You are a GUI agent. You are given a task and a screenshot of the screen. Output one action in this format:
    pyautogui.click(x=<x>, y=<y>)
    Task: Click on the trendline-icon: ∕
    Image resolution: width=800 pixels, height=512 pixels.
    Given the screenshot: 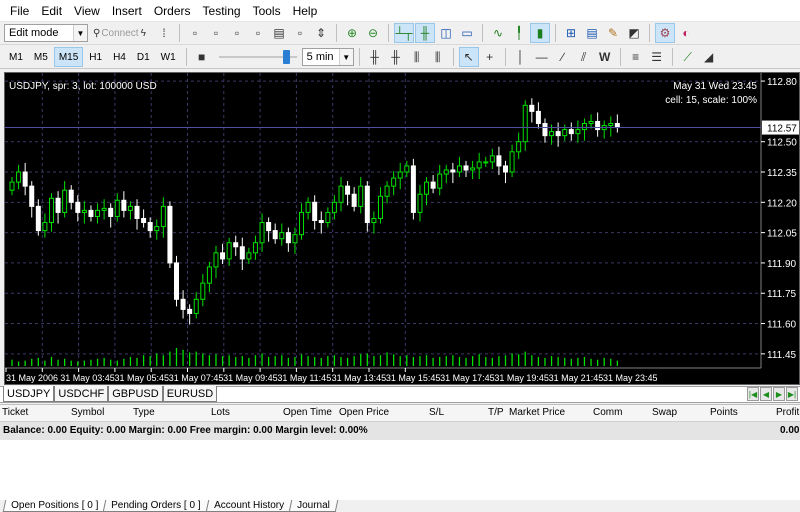 What is the action you would take?
    pyautogui.click(x=563, y=57)
    